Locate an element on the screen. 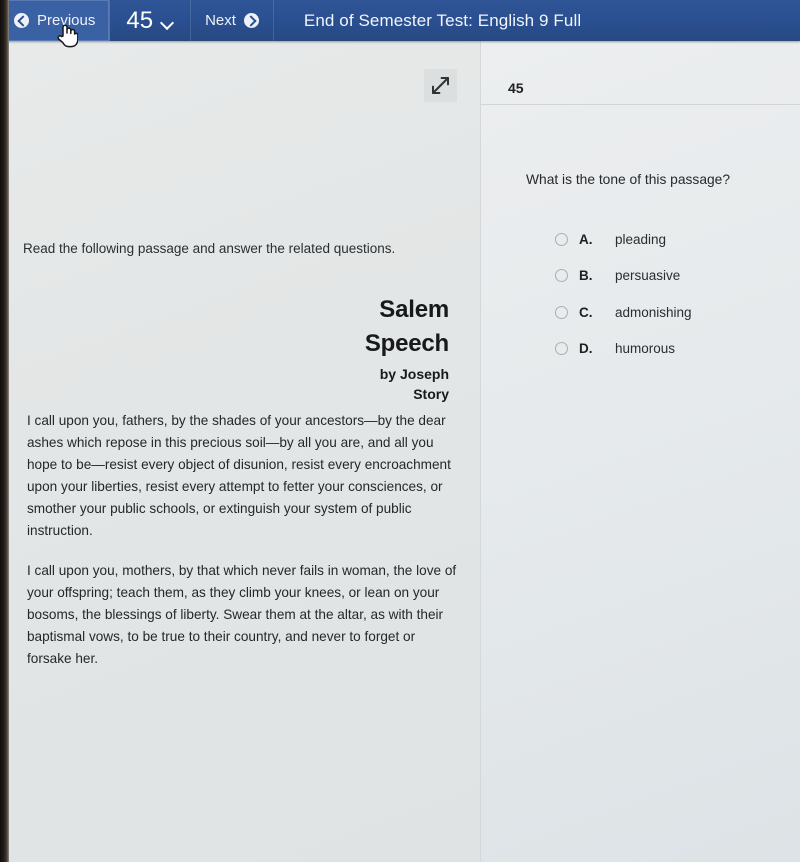 The height and width of the screenshot is (862, 800). question-number: 45 is located at coordinates (516, 88).